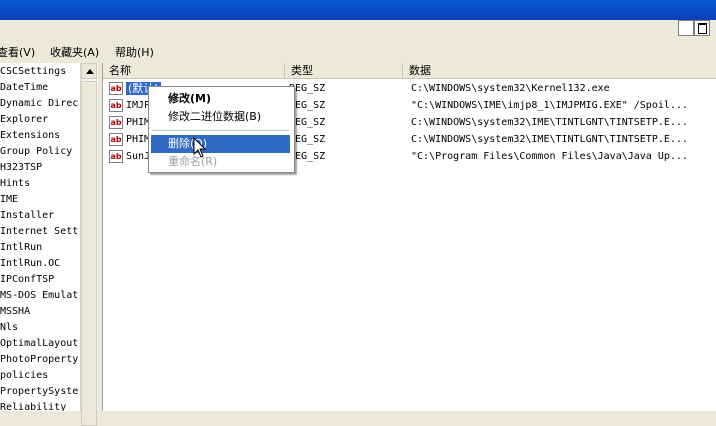  Describe the element at coordinates (344, 71) in the screenshot. I see `column-header-type: 类型` at that location.